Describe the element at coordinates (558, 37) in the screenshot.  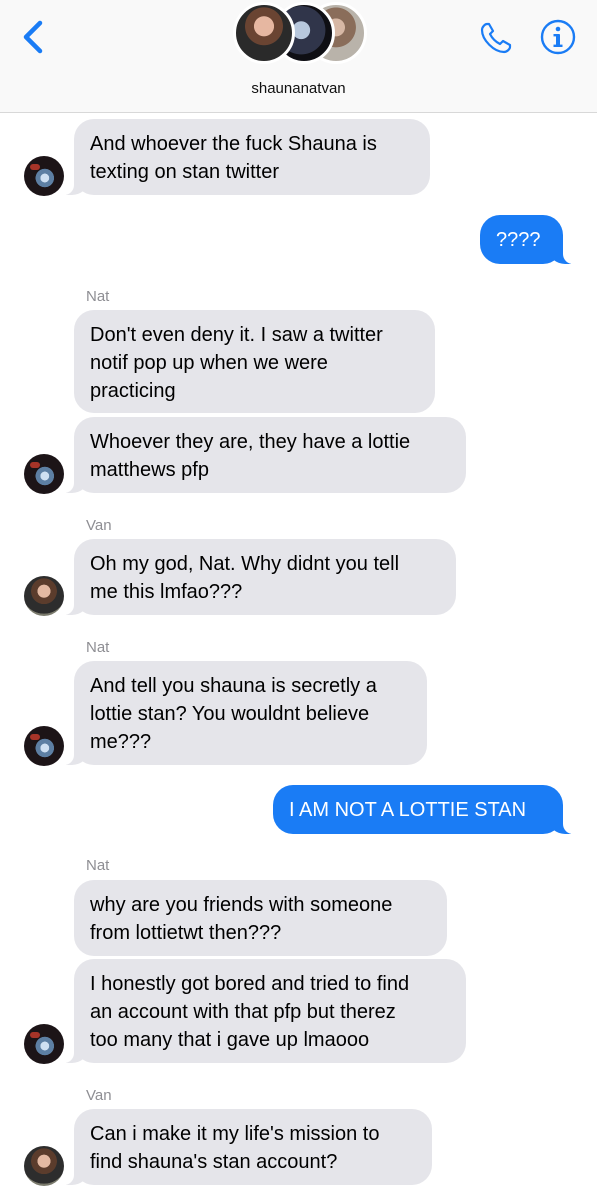
I see `info-icon` at that location.